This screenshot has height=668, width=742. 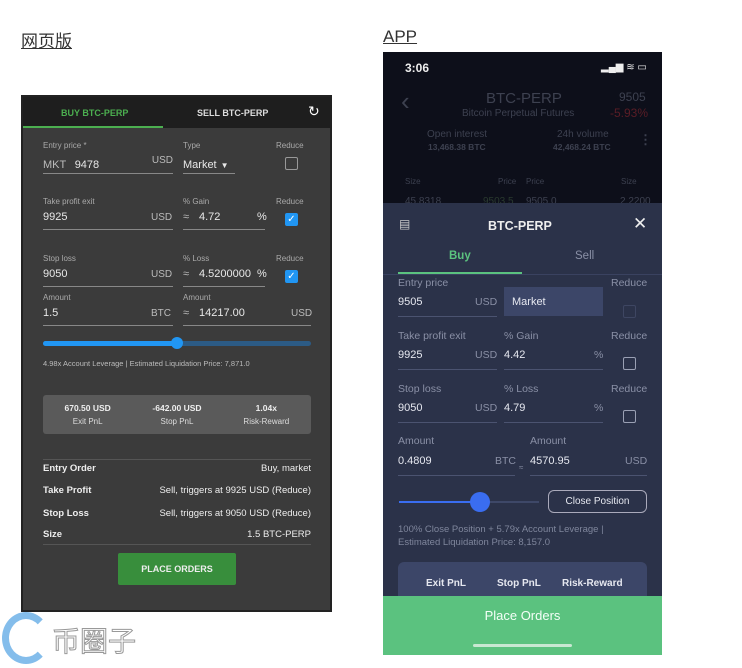 I want to click on type-value: Market, so click(x=200, y=165).